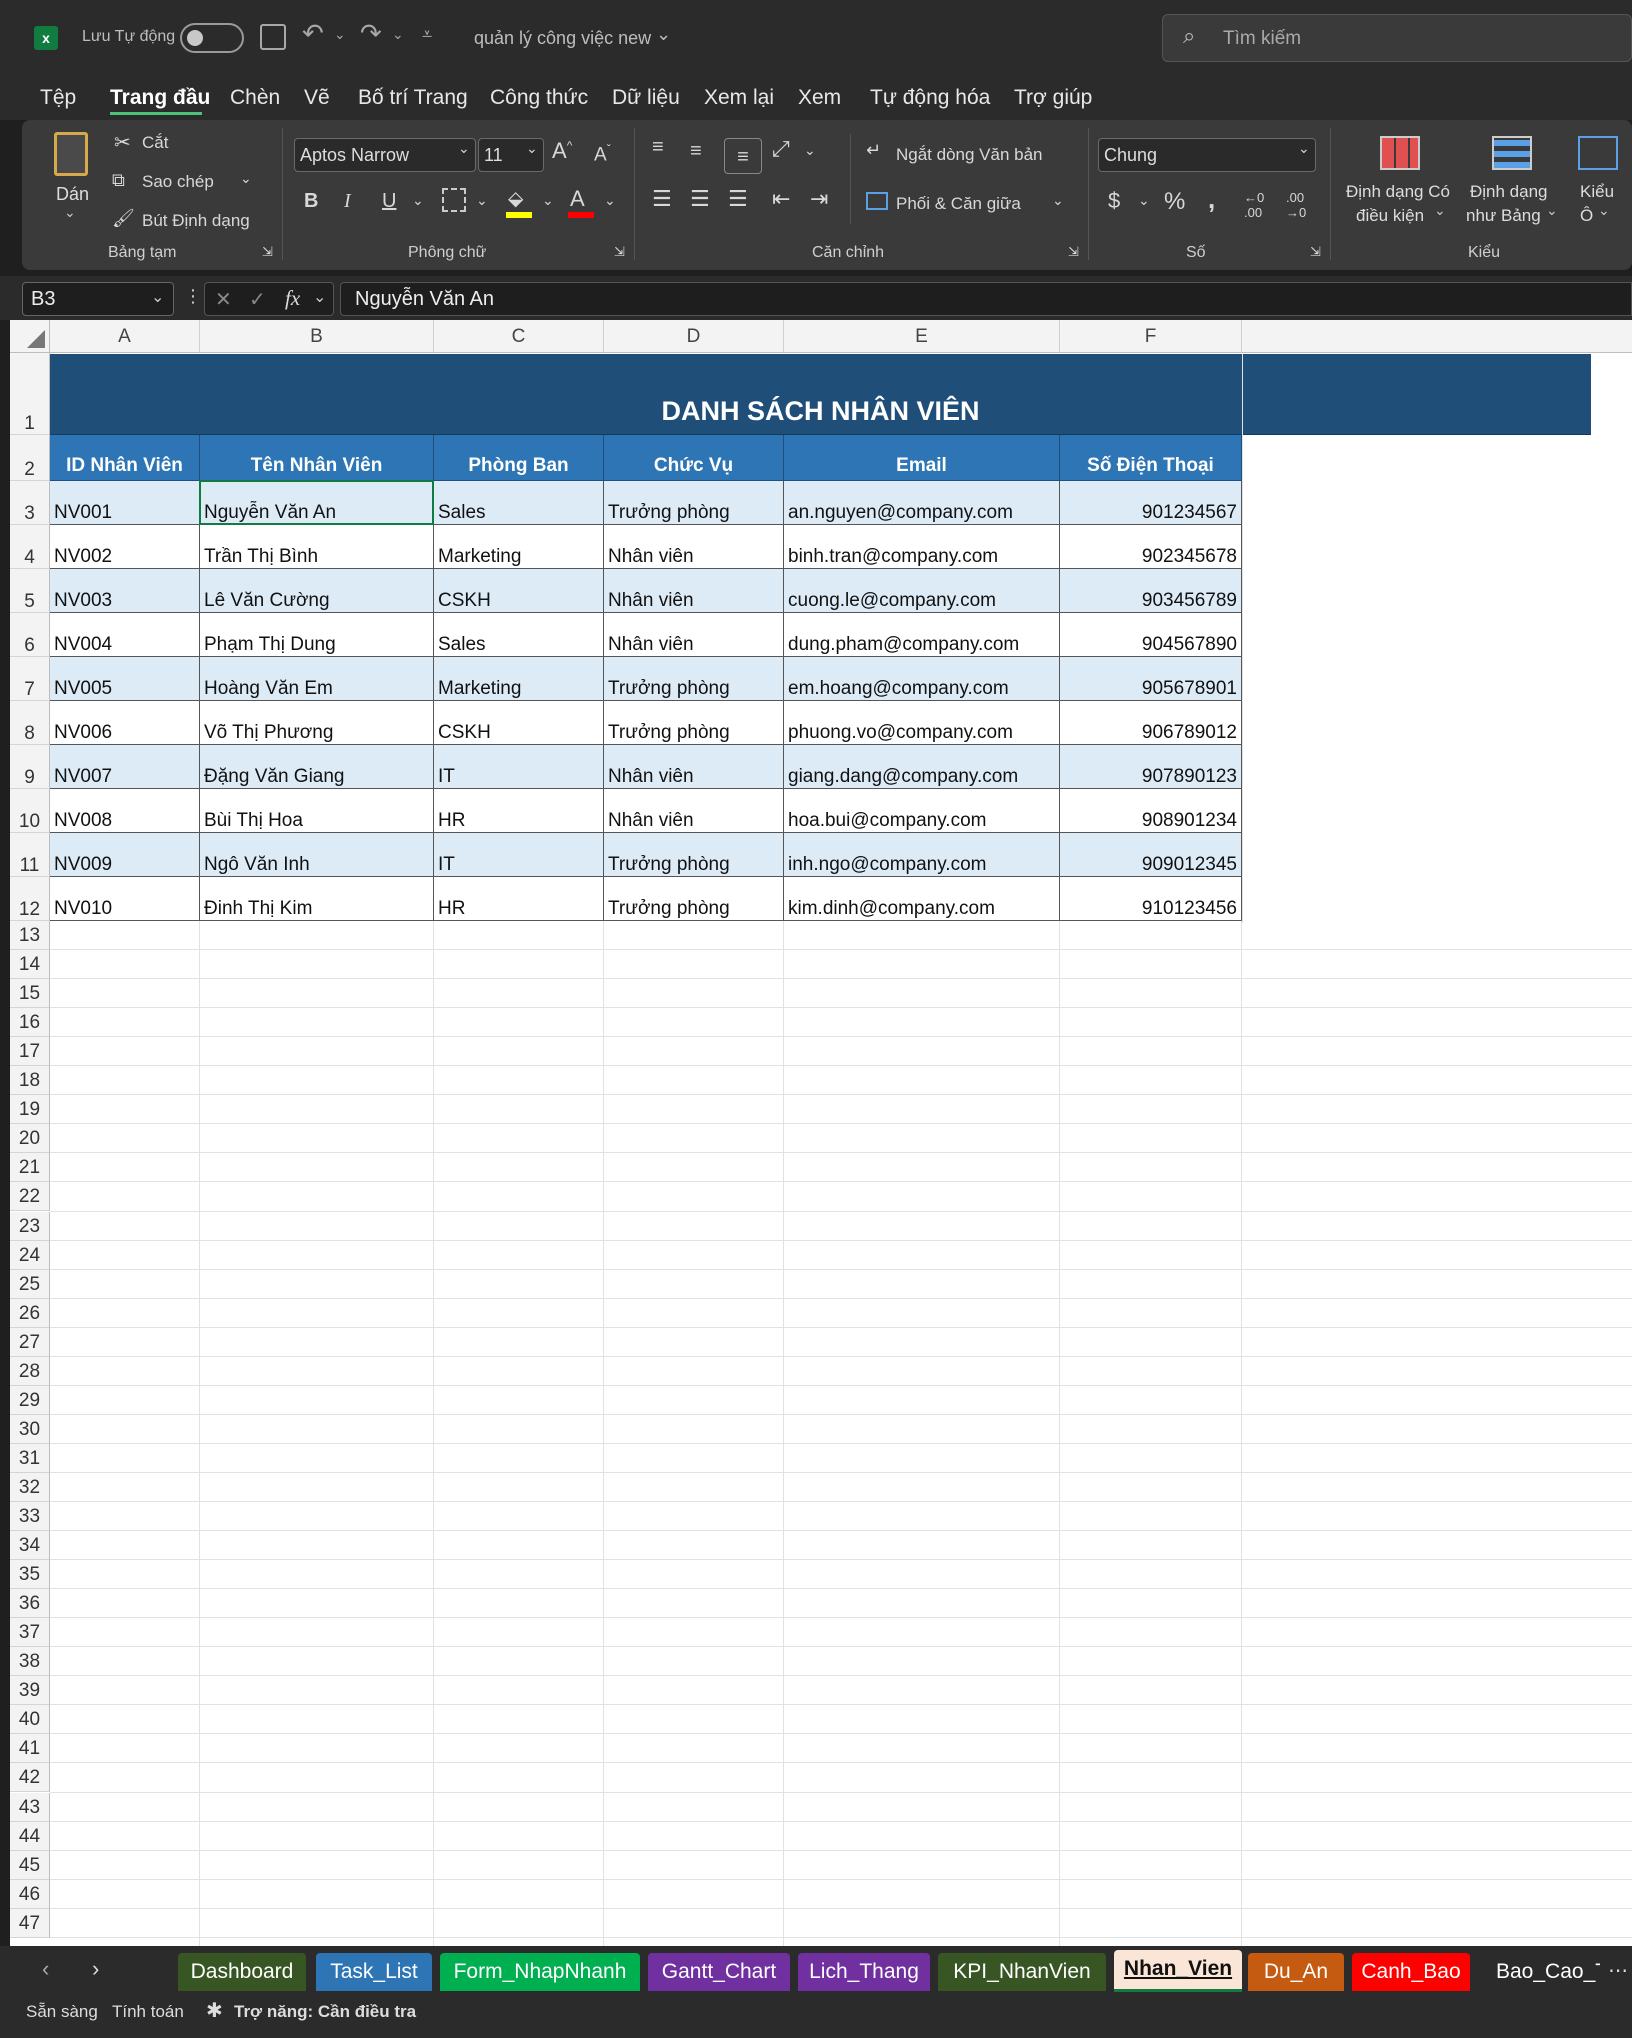 The width and height of the screenshot is (1632, 2038). I want to click on row-header-22: 22, so click(30, 1197).